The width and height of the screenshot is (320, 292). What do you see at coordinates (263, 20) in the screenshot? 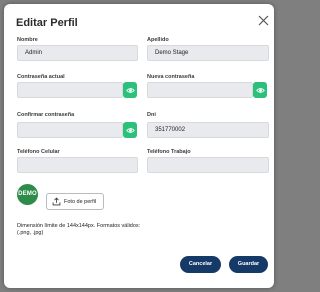
I see `close-icon` at bounding box center [263, 20].